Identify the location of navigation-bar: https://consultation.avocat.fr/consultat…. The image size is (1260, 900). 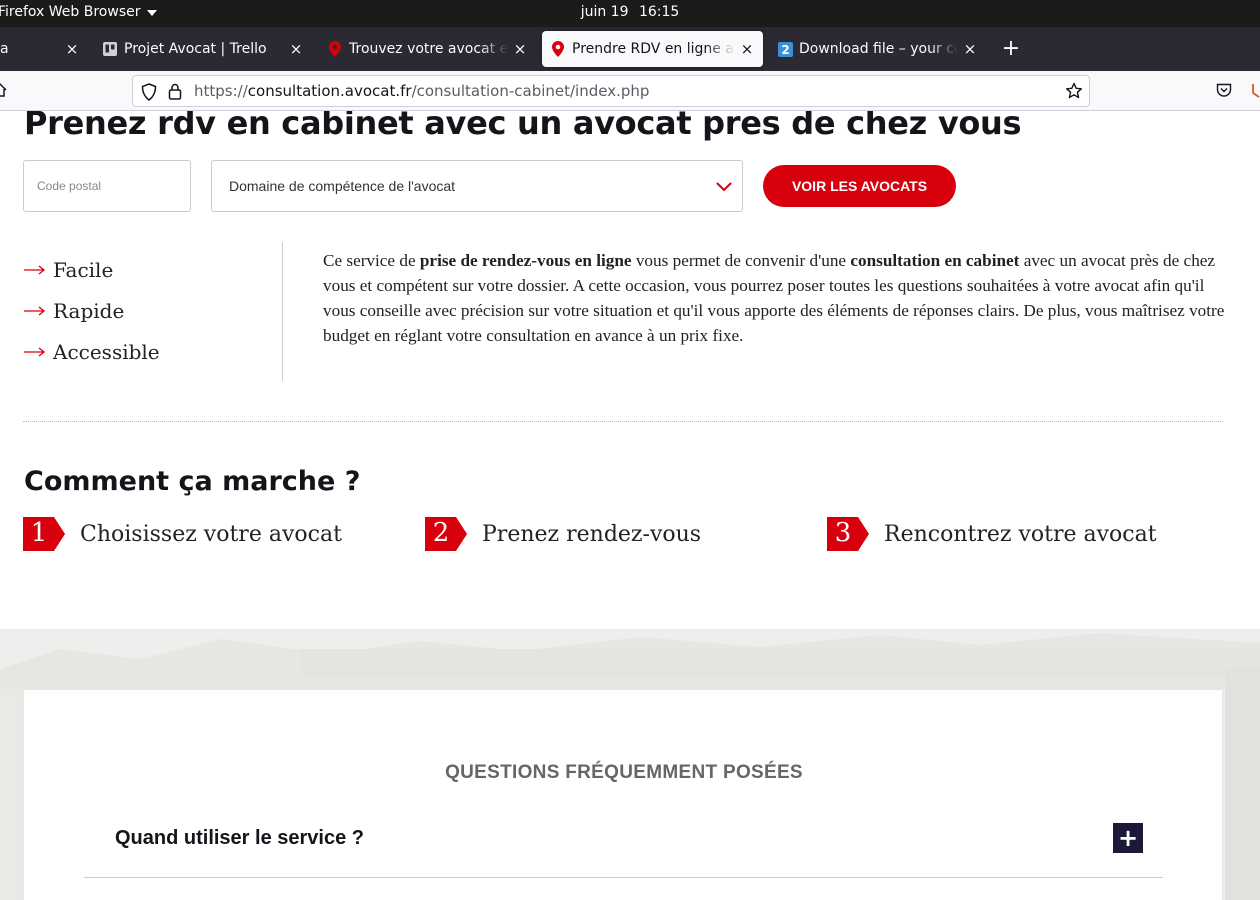
(630, 91).